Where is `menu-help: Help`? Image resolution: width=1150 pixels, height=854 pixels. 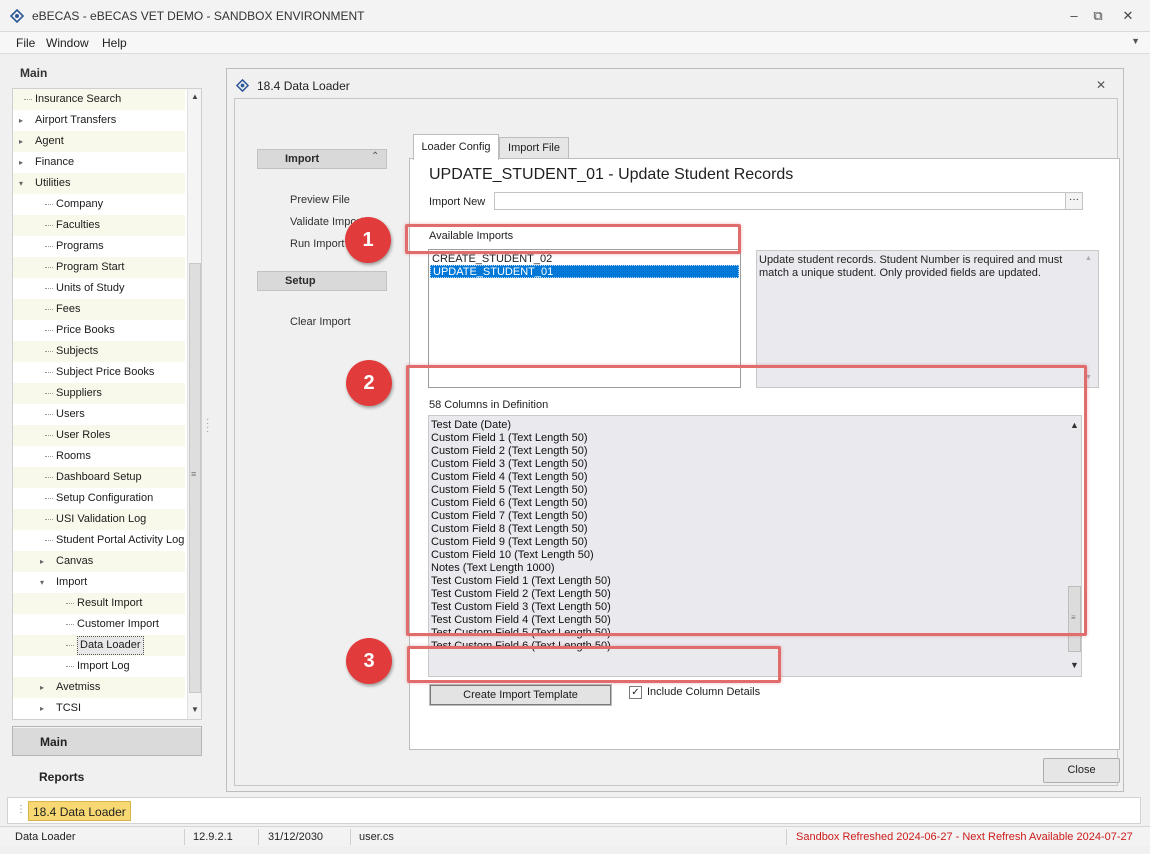
menu-help: Help is located at coordinates (114, 43).